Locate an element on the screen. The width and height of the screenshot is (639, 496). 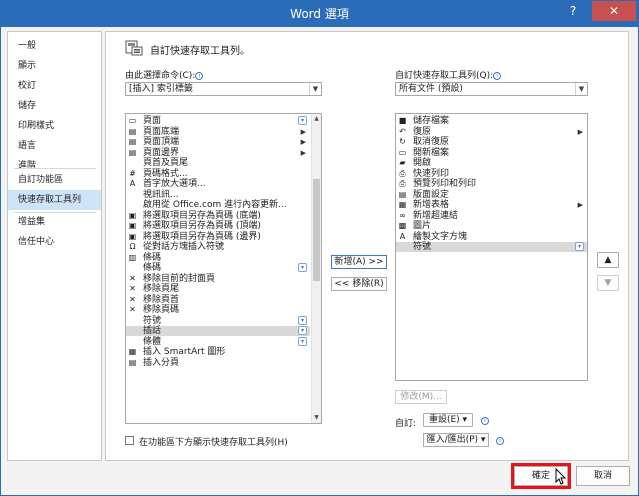
smartart-icon: ▦ is located at coordinates (132, 351).